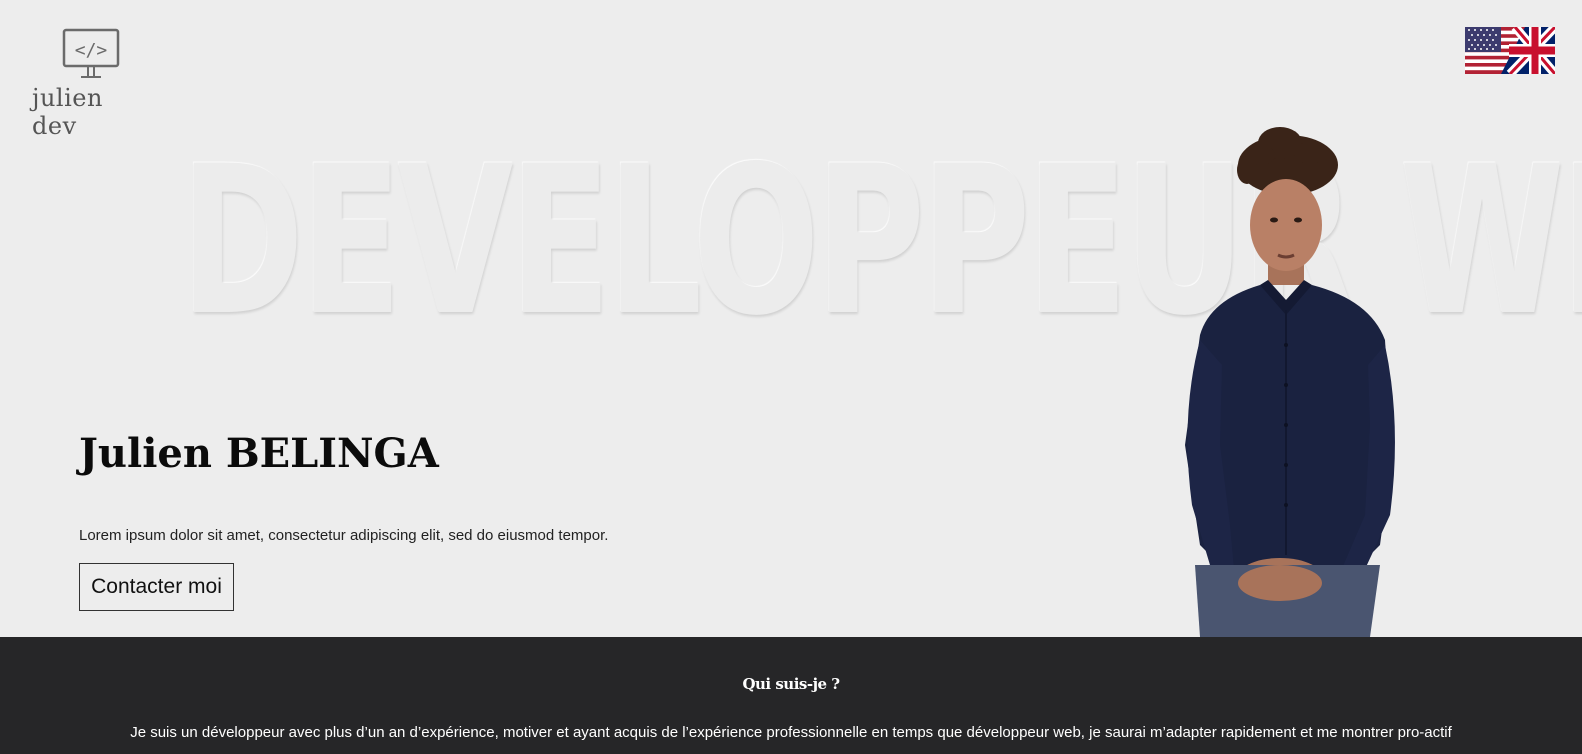  I want to click on contact-button: Contacter moi, so click(156, 587).